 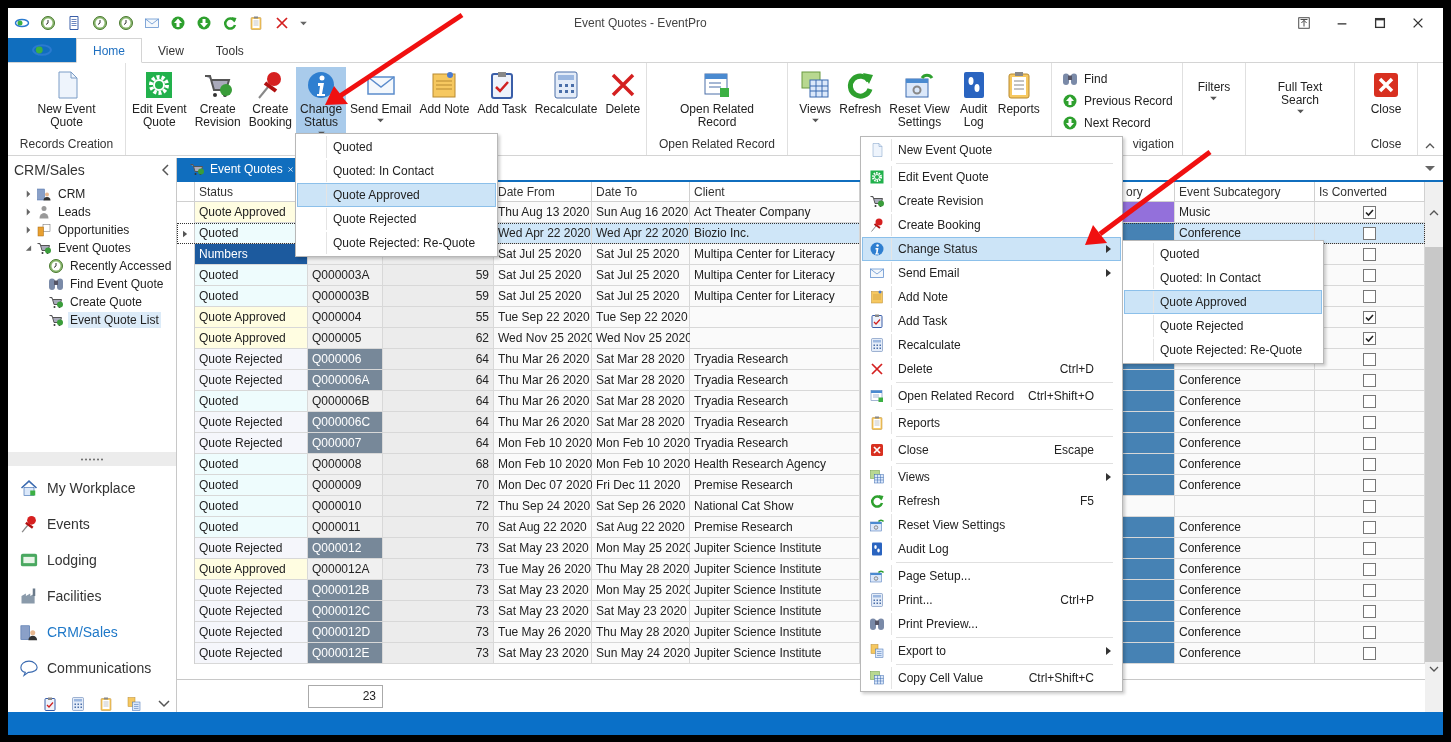 I want to click on document-icon, so click(x=74, y=23).